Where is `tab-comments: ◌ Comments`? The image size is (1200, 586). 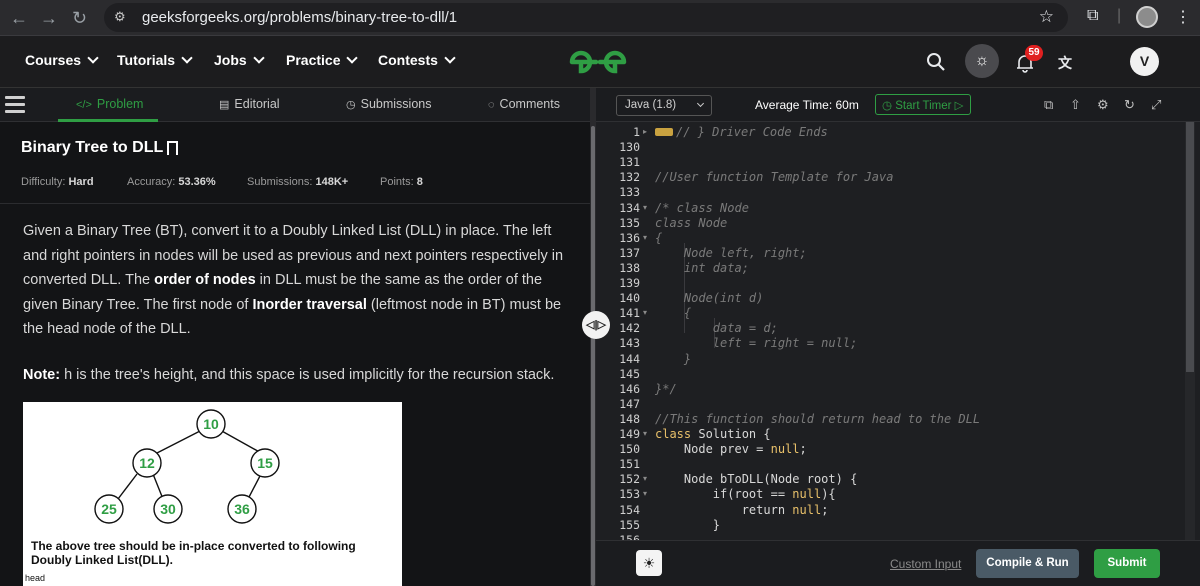 tab-comments: ◌ Comments is located at coordinates (524, 104).